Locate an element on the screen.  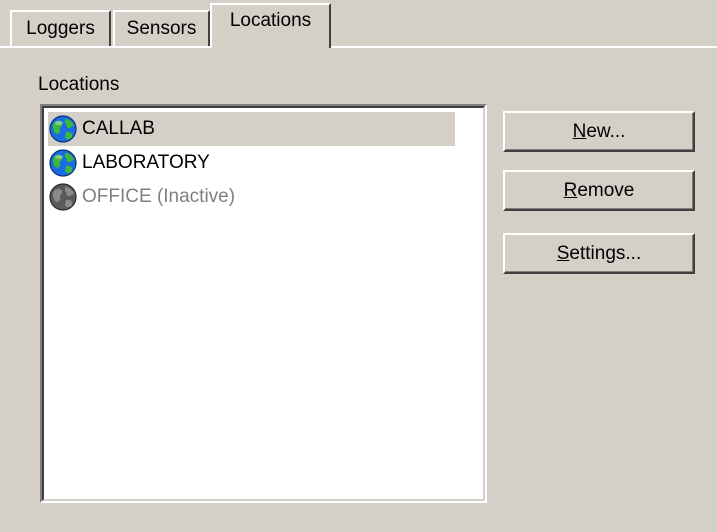
list-item-label: LABORATORY is located at coordinates (146, 162).